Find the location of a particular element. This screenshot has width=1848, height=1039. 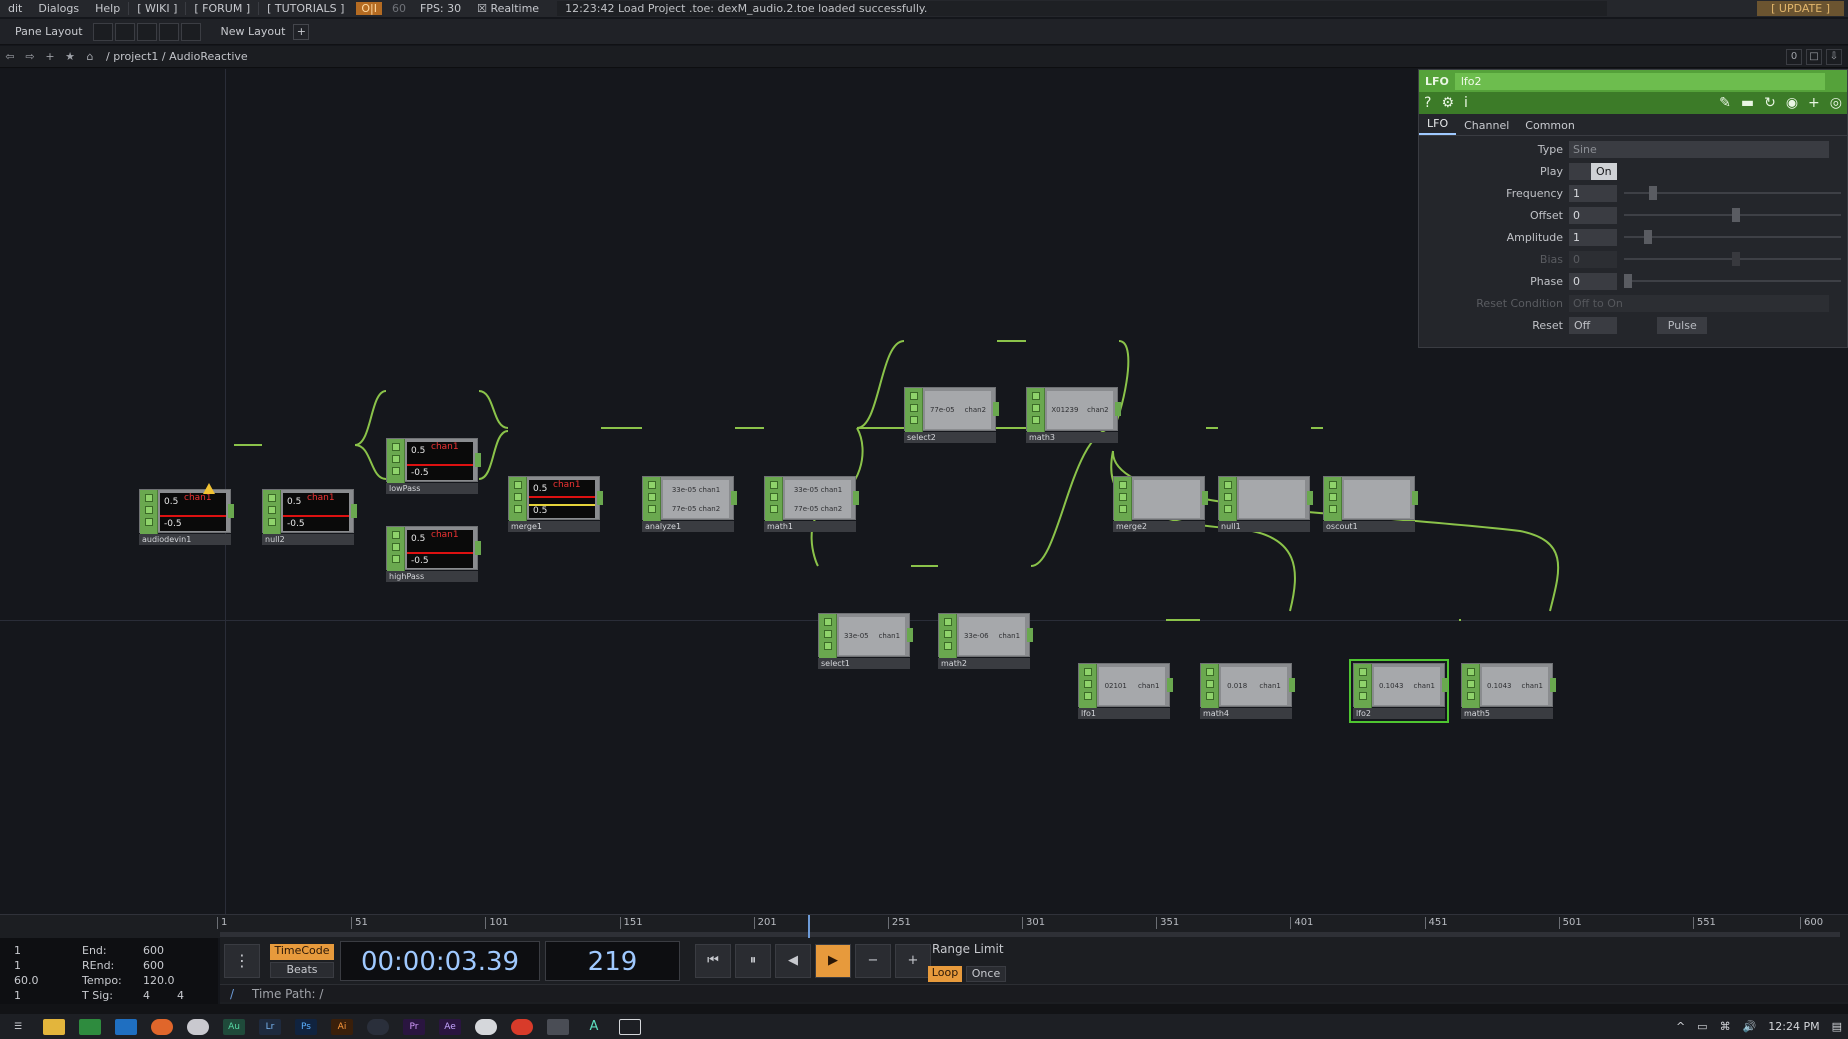

outlook-icon is located at coordinates (126, 1026).